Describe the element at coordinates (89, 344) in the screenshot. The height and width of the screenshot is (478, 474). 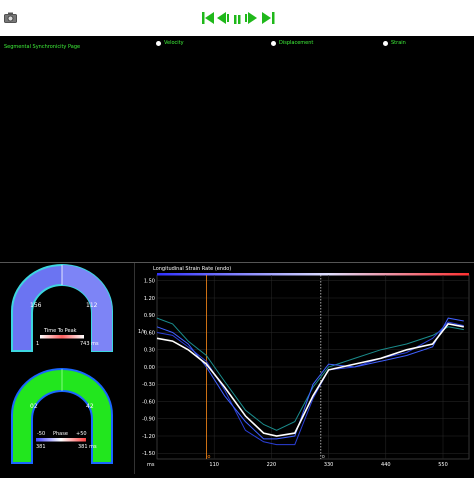
I see `scale-max: 743 ms` at that location.